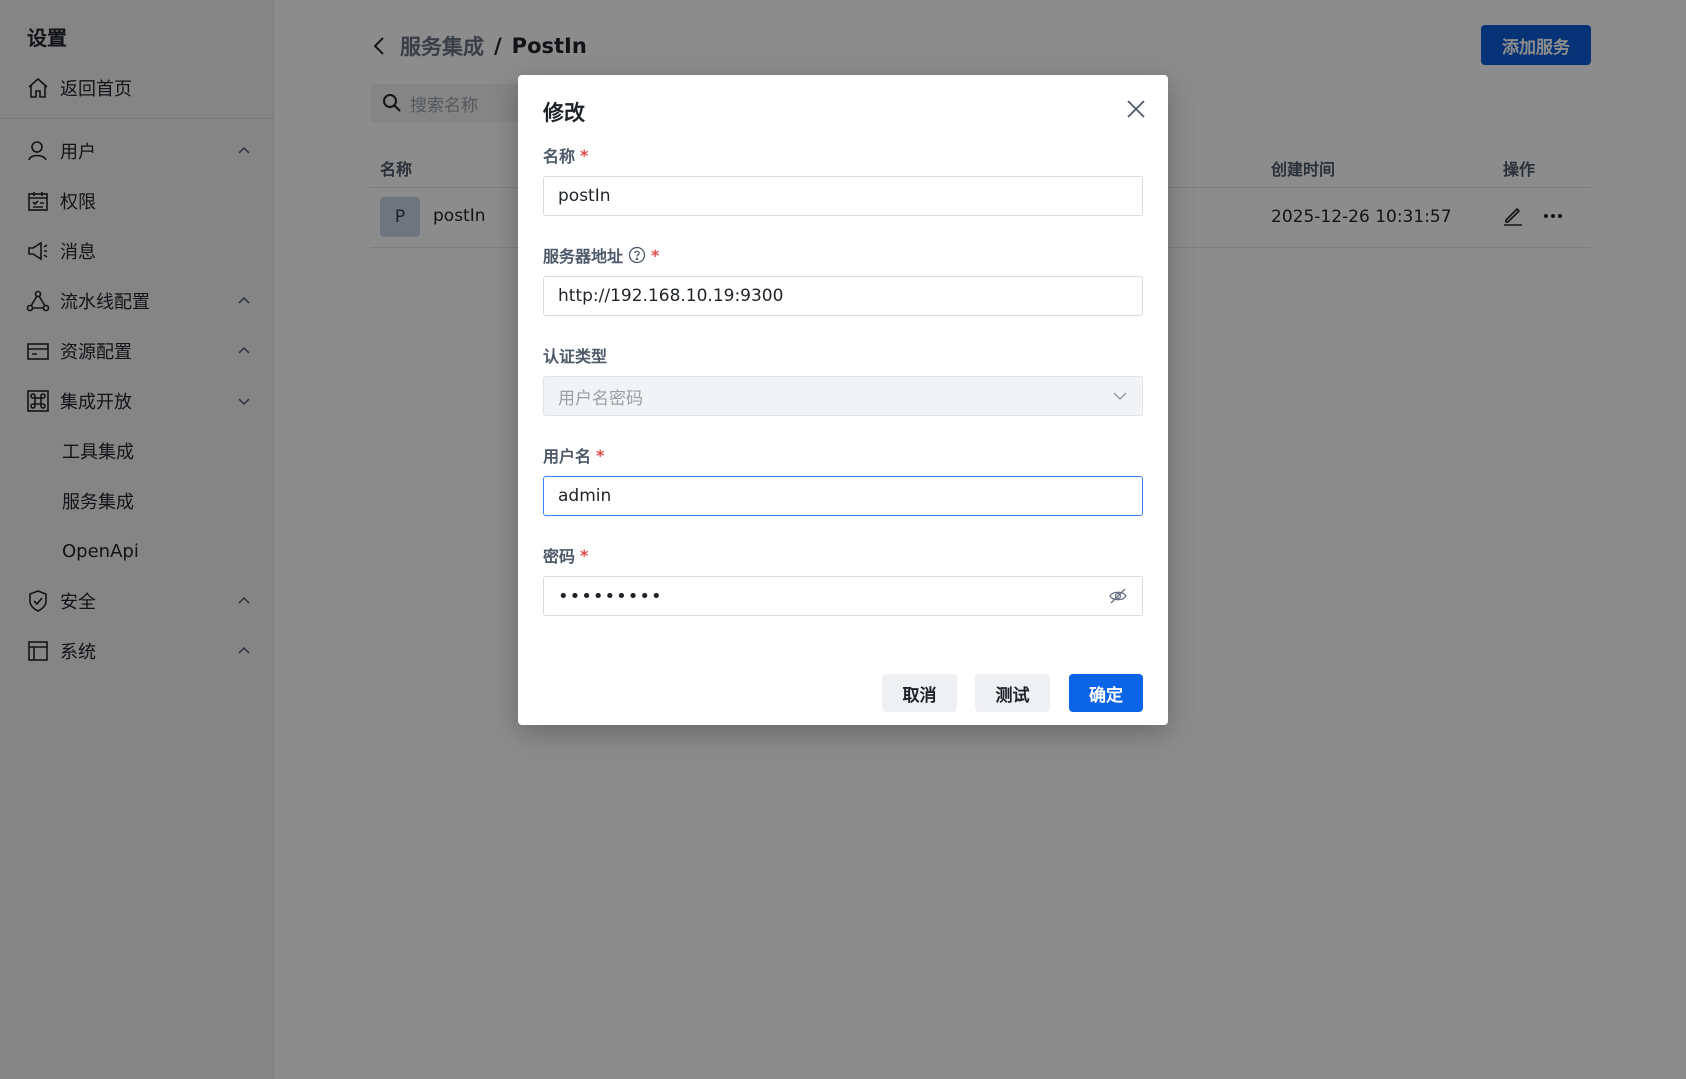  Describe the element at coordinates (843, 296) in the screenshot. I see `server-address-field` at that location.